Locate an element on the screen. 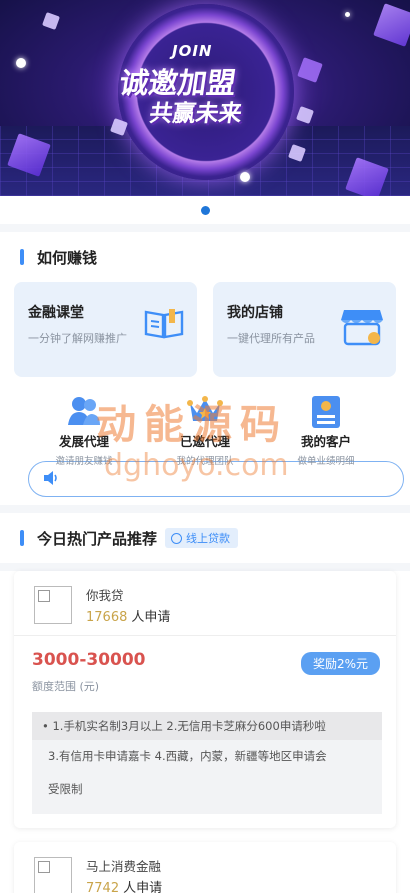 The width and height of the screenshot is (410, 893). product-header: 马上消费金融 7742 人申请 is located at coordinates (205, 867).